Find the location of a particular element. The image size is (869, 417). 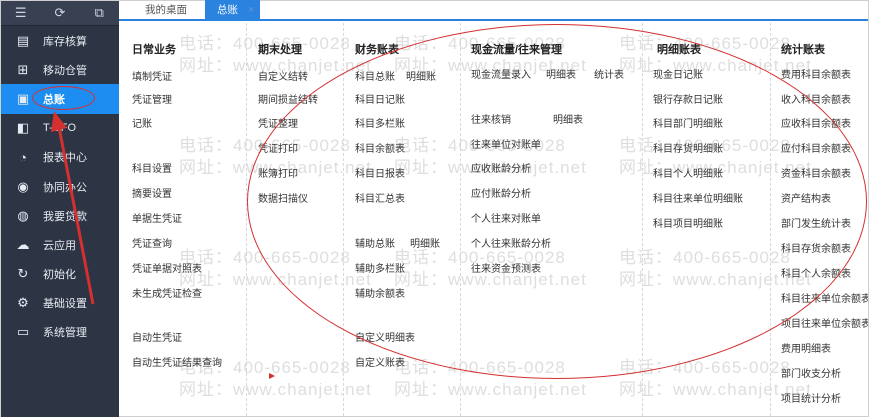

monitor-icon: ▭ is located at coordinates (23, 332).